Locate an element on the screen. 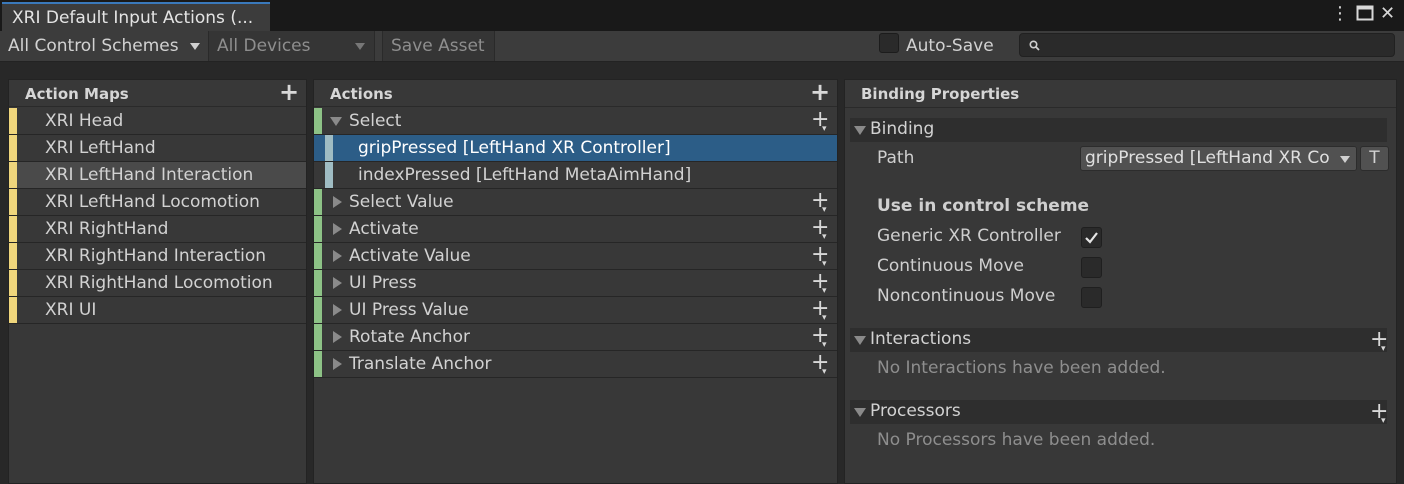  processors-section-header: Processors + is located at coordinates (1119, 416).